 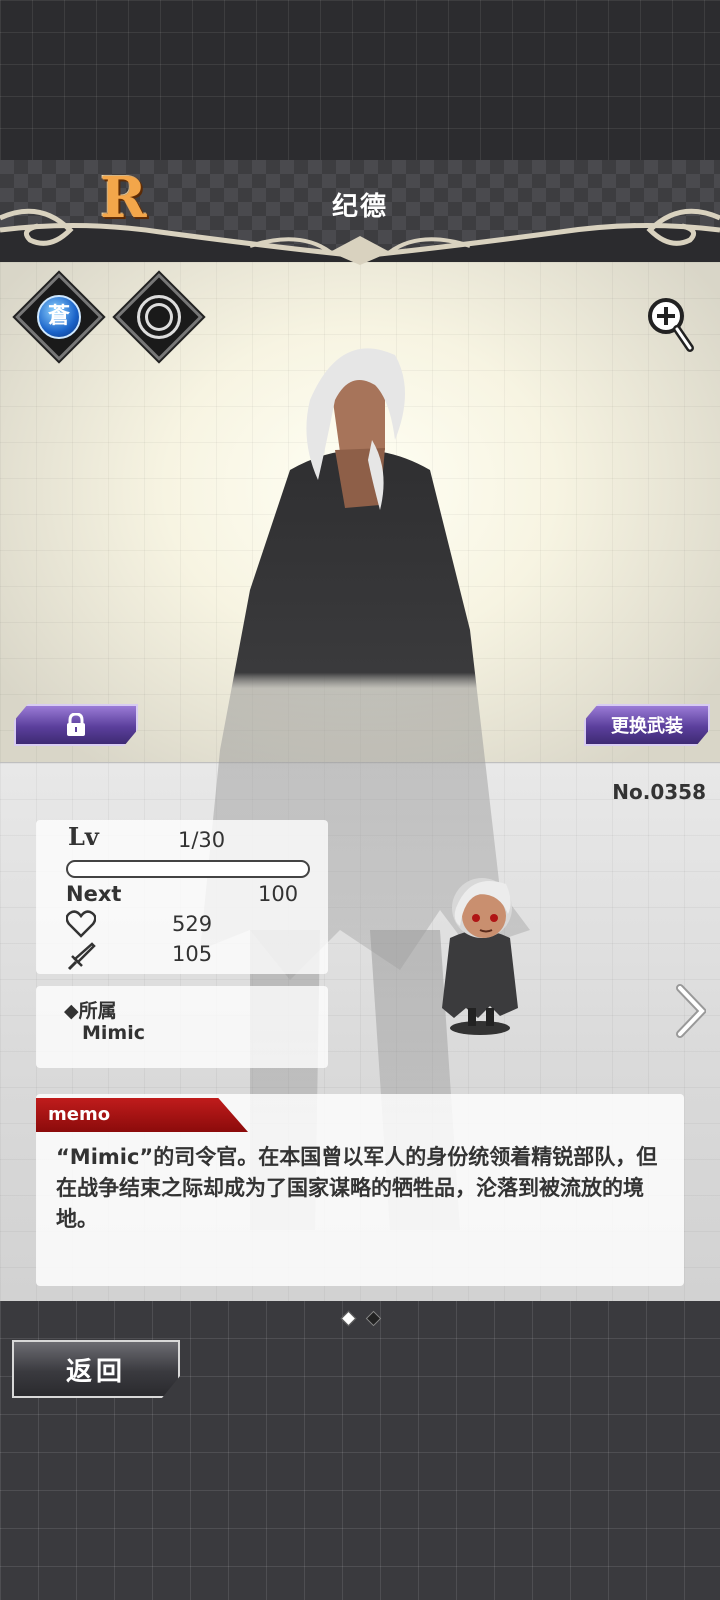 I want to click on faction-box: ◆所属 Mimic, so click(x=182, y=1027).